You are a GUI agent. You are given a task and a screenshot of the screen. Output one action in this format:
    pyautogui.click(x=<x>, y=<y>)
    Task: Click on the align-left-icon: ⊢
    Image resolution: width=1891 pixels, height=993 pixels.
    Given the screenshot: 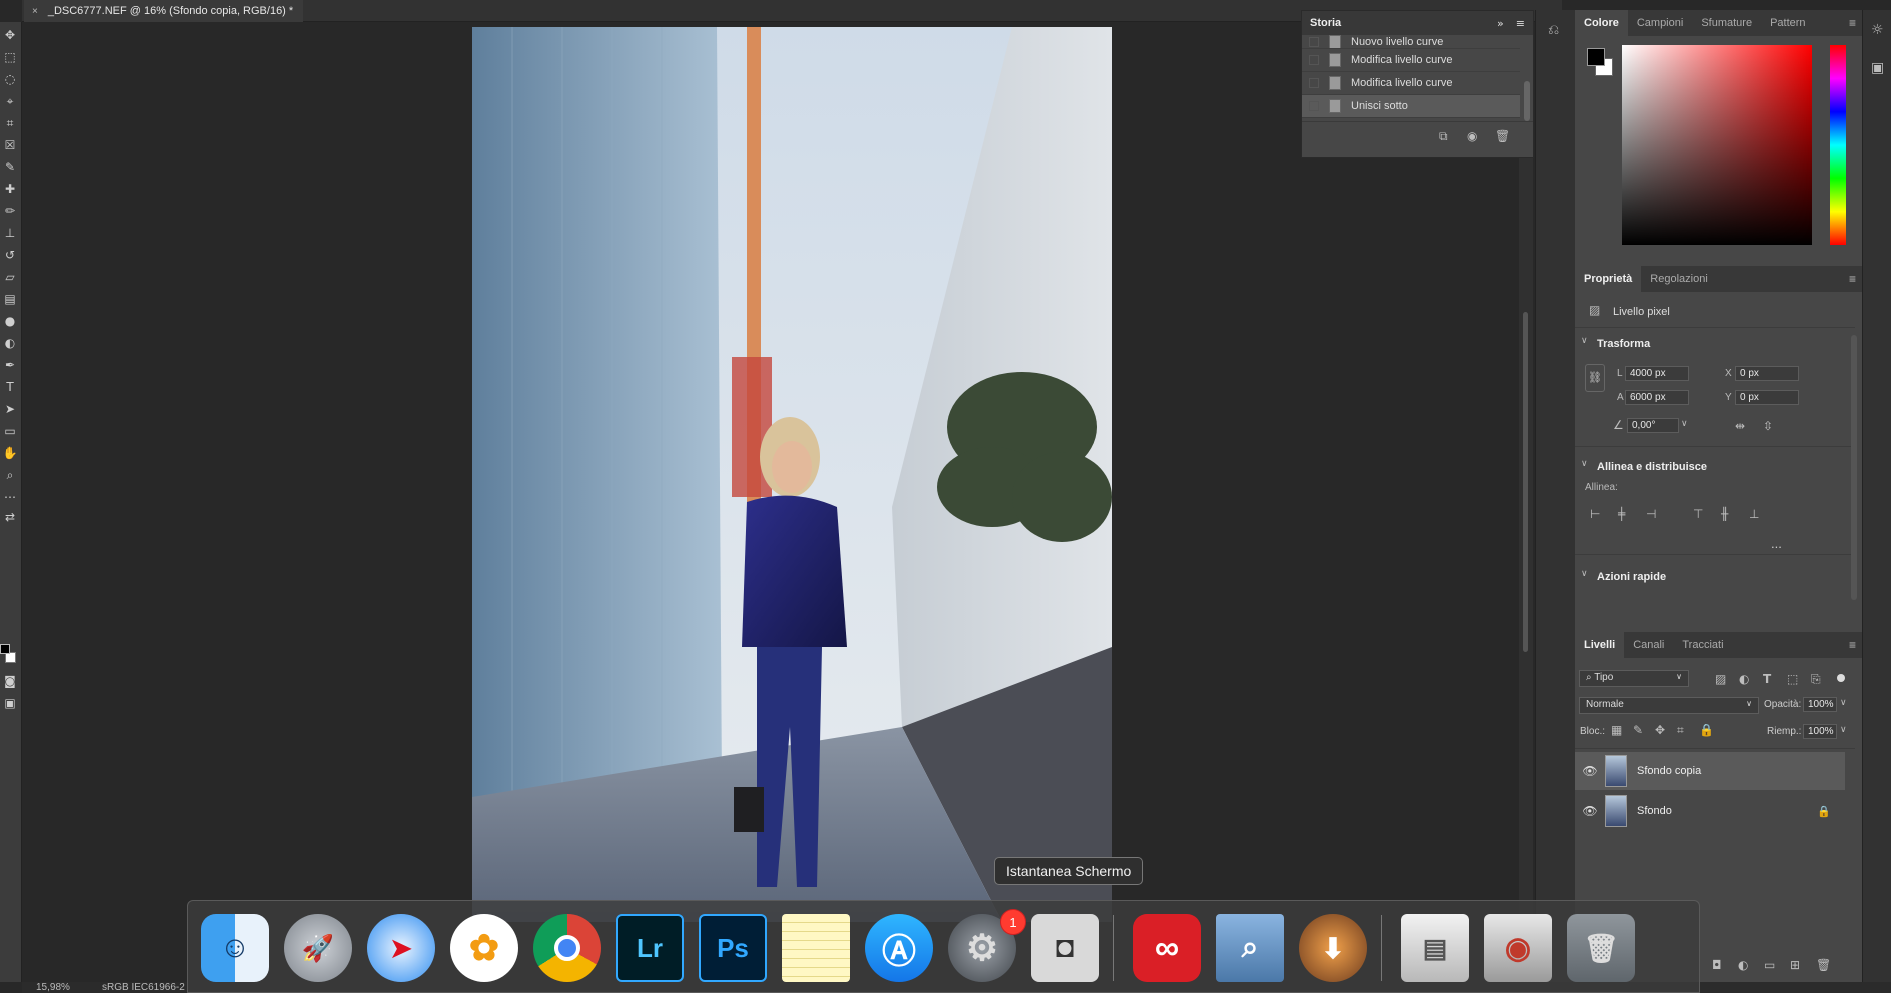 What is the action you would take?
    pyautogui.click(x=1595, y=514)
    